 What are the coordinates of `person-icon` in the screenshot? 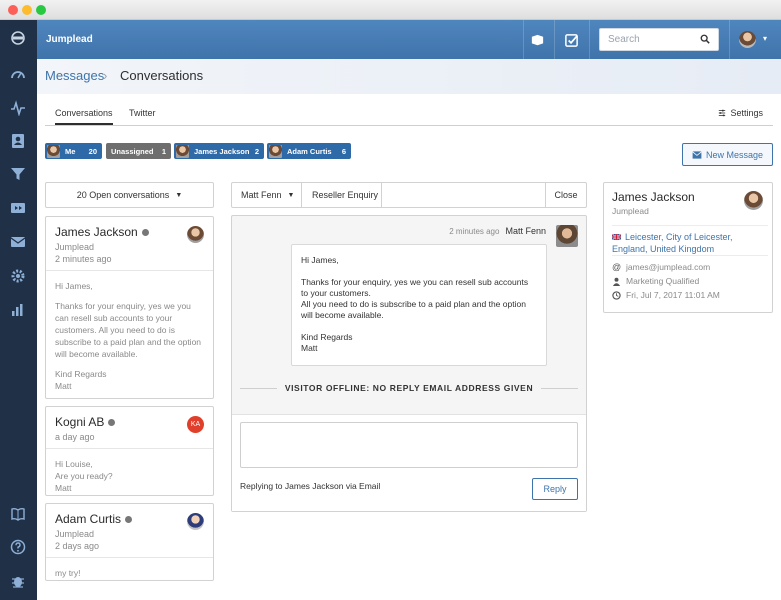 It's located at (616, 281).